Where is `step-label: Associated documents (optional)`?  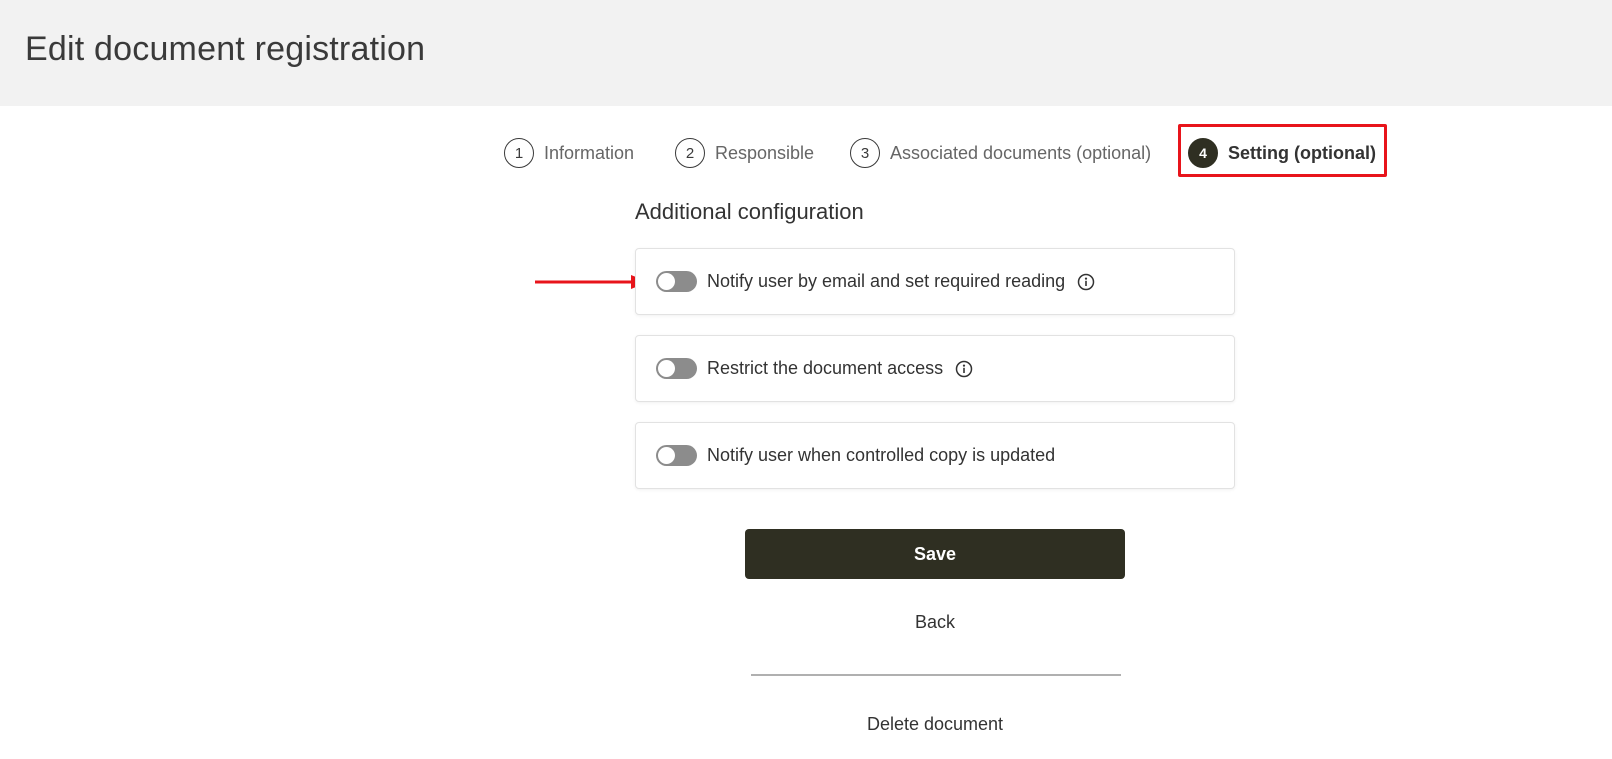
step-label: Associated documents (optional) is located at coordinates (1021, 152).